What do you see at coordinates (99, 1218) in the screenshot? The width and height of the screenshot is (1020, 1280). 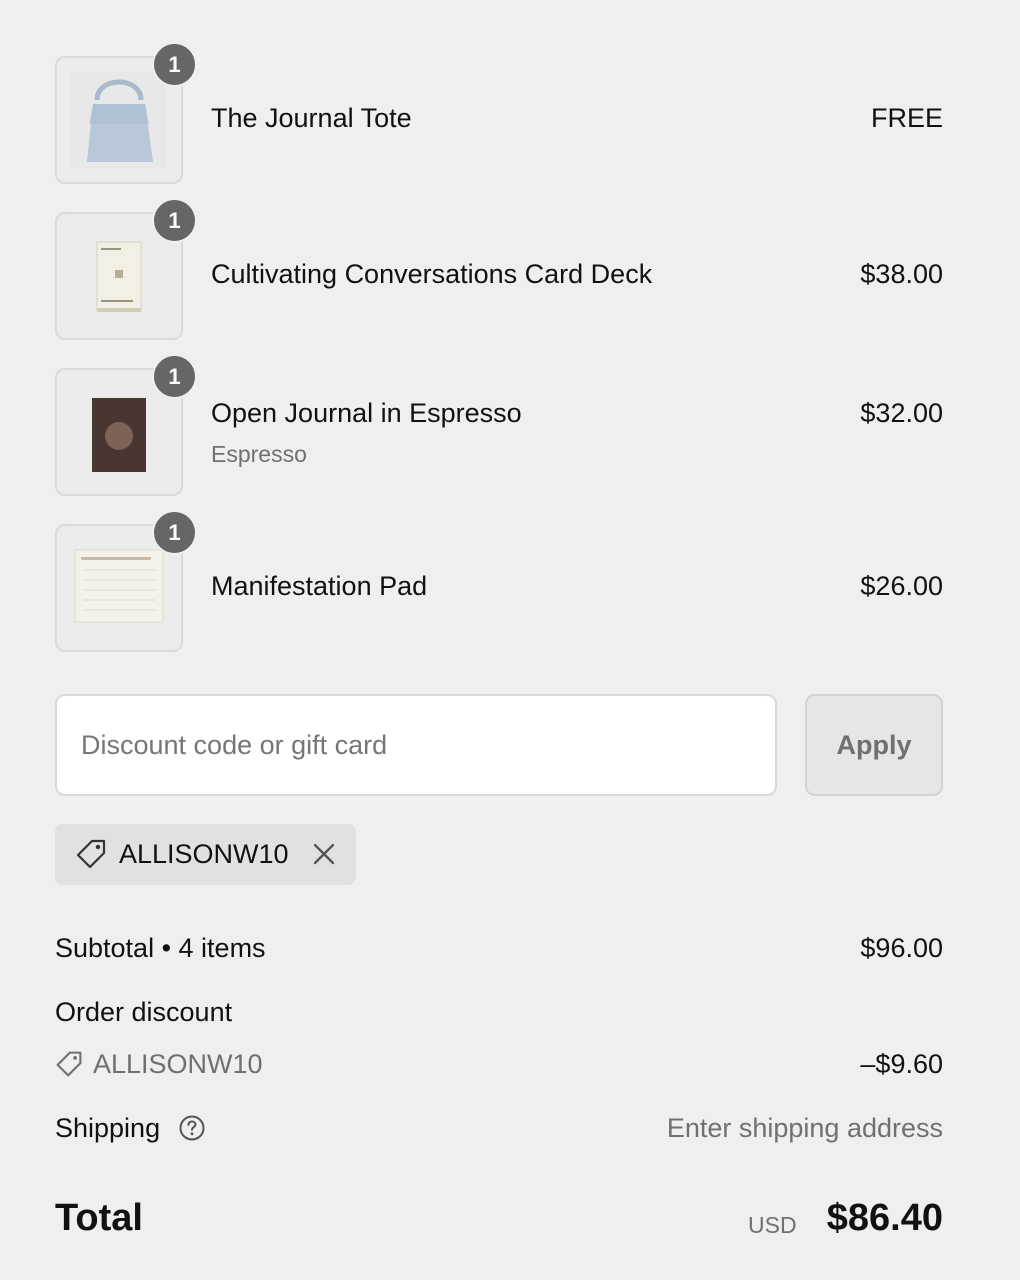 I see `total-label: Total` at bounding box center [99, 1218].